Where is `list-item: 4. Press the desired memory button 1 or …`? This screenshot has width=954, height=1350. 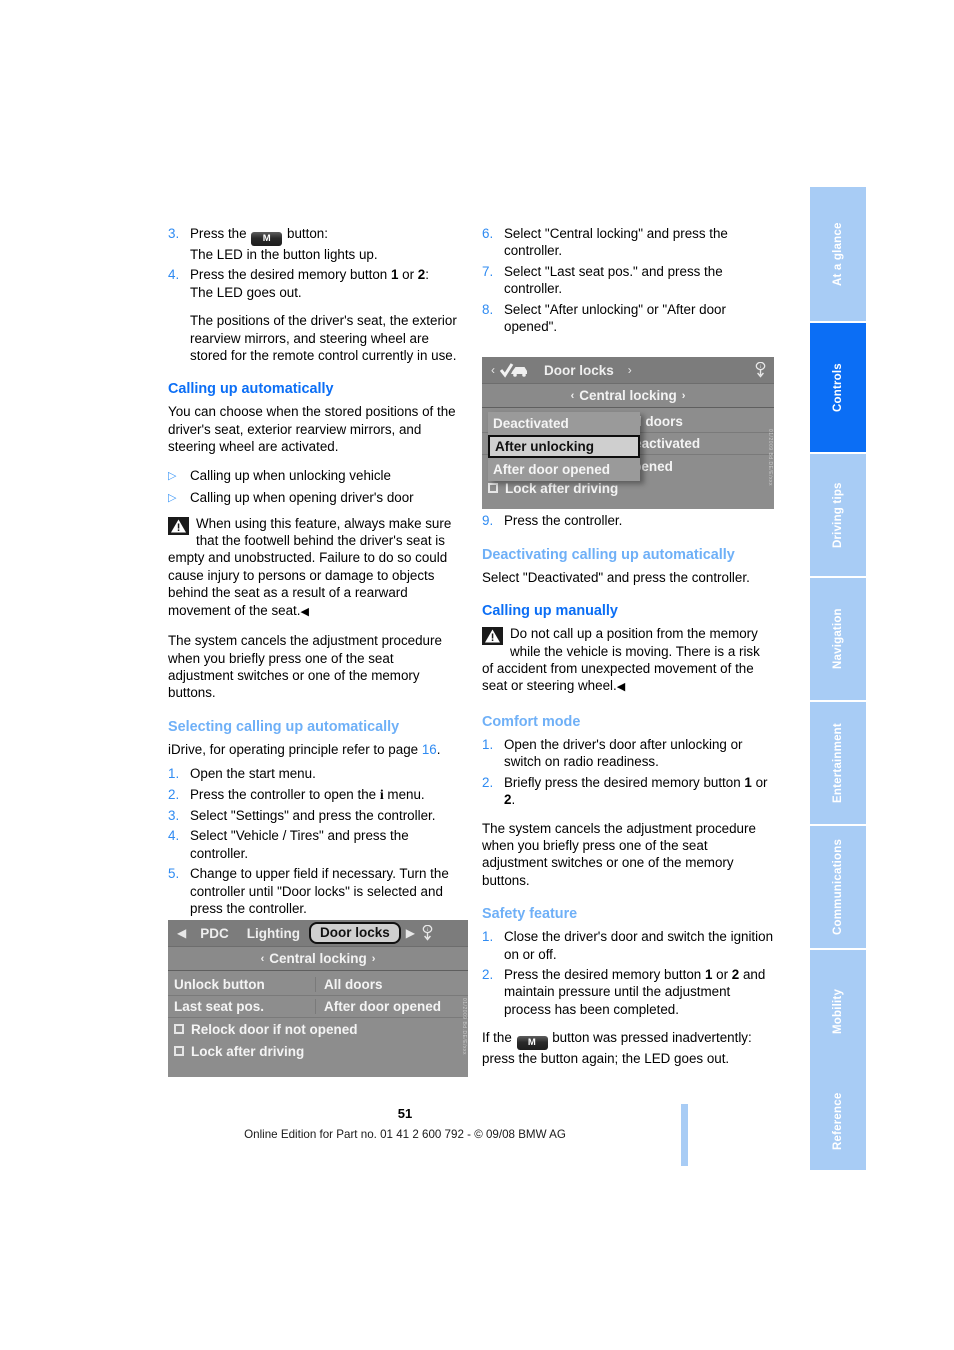 list-item: 4. Press the desired memory button 1 or … is located at coordinates (314, 283).